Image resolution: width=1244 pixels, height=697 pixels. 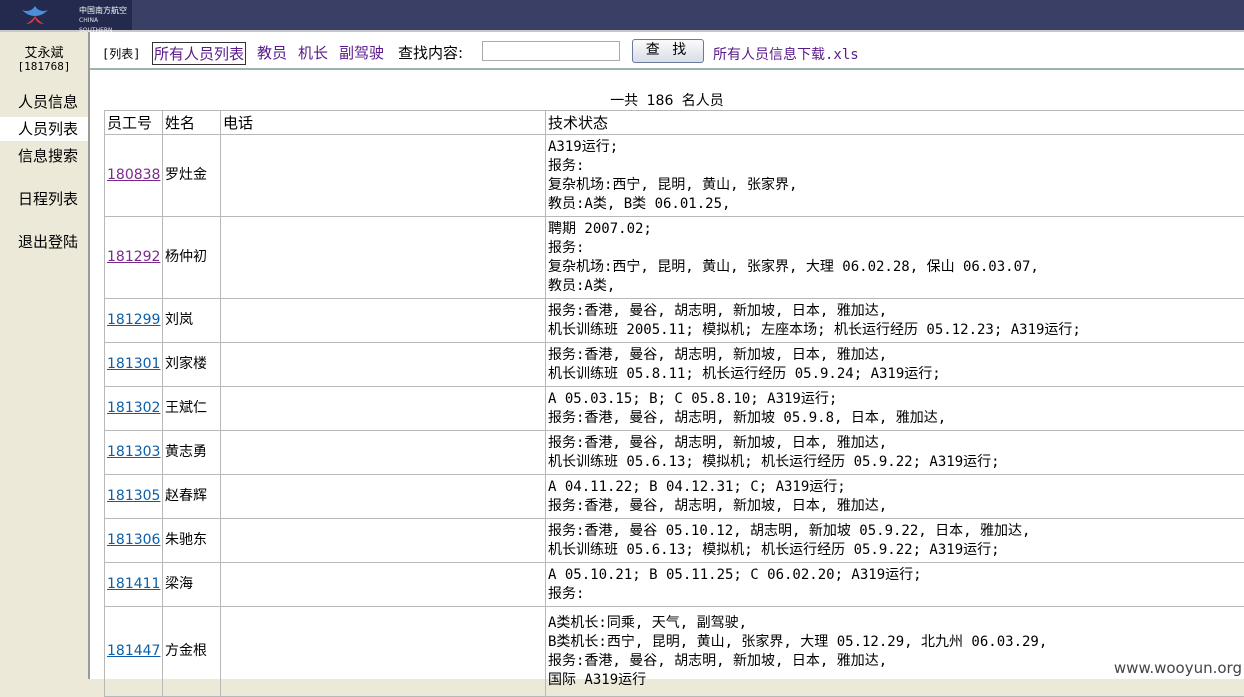 I want to click on count-suffix: 名人员, so click(x=703, y=101).